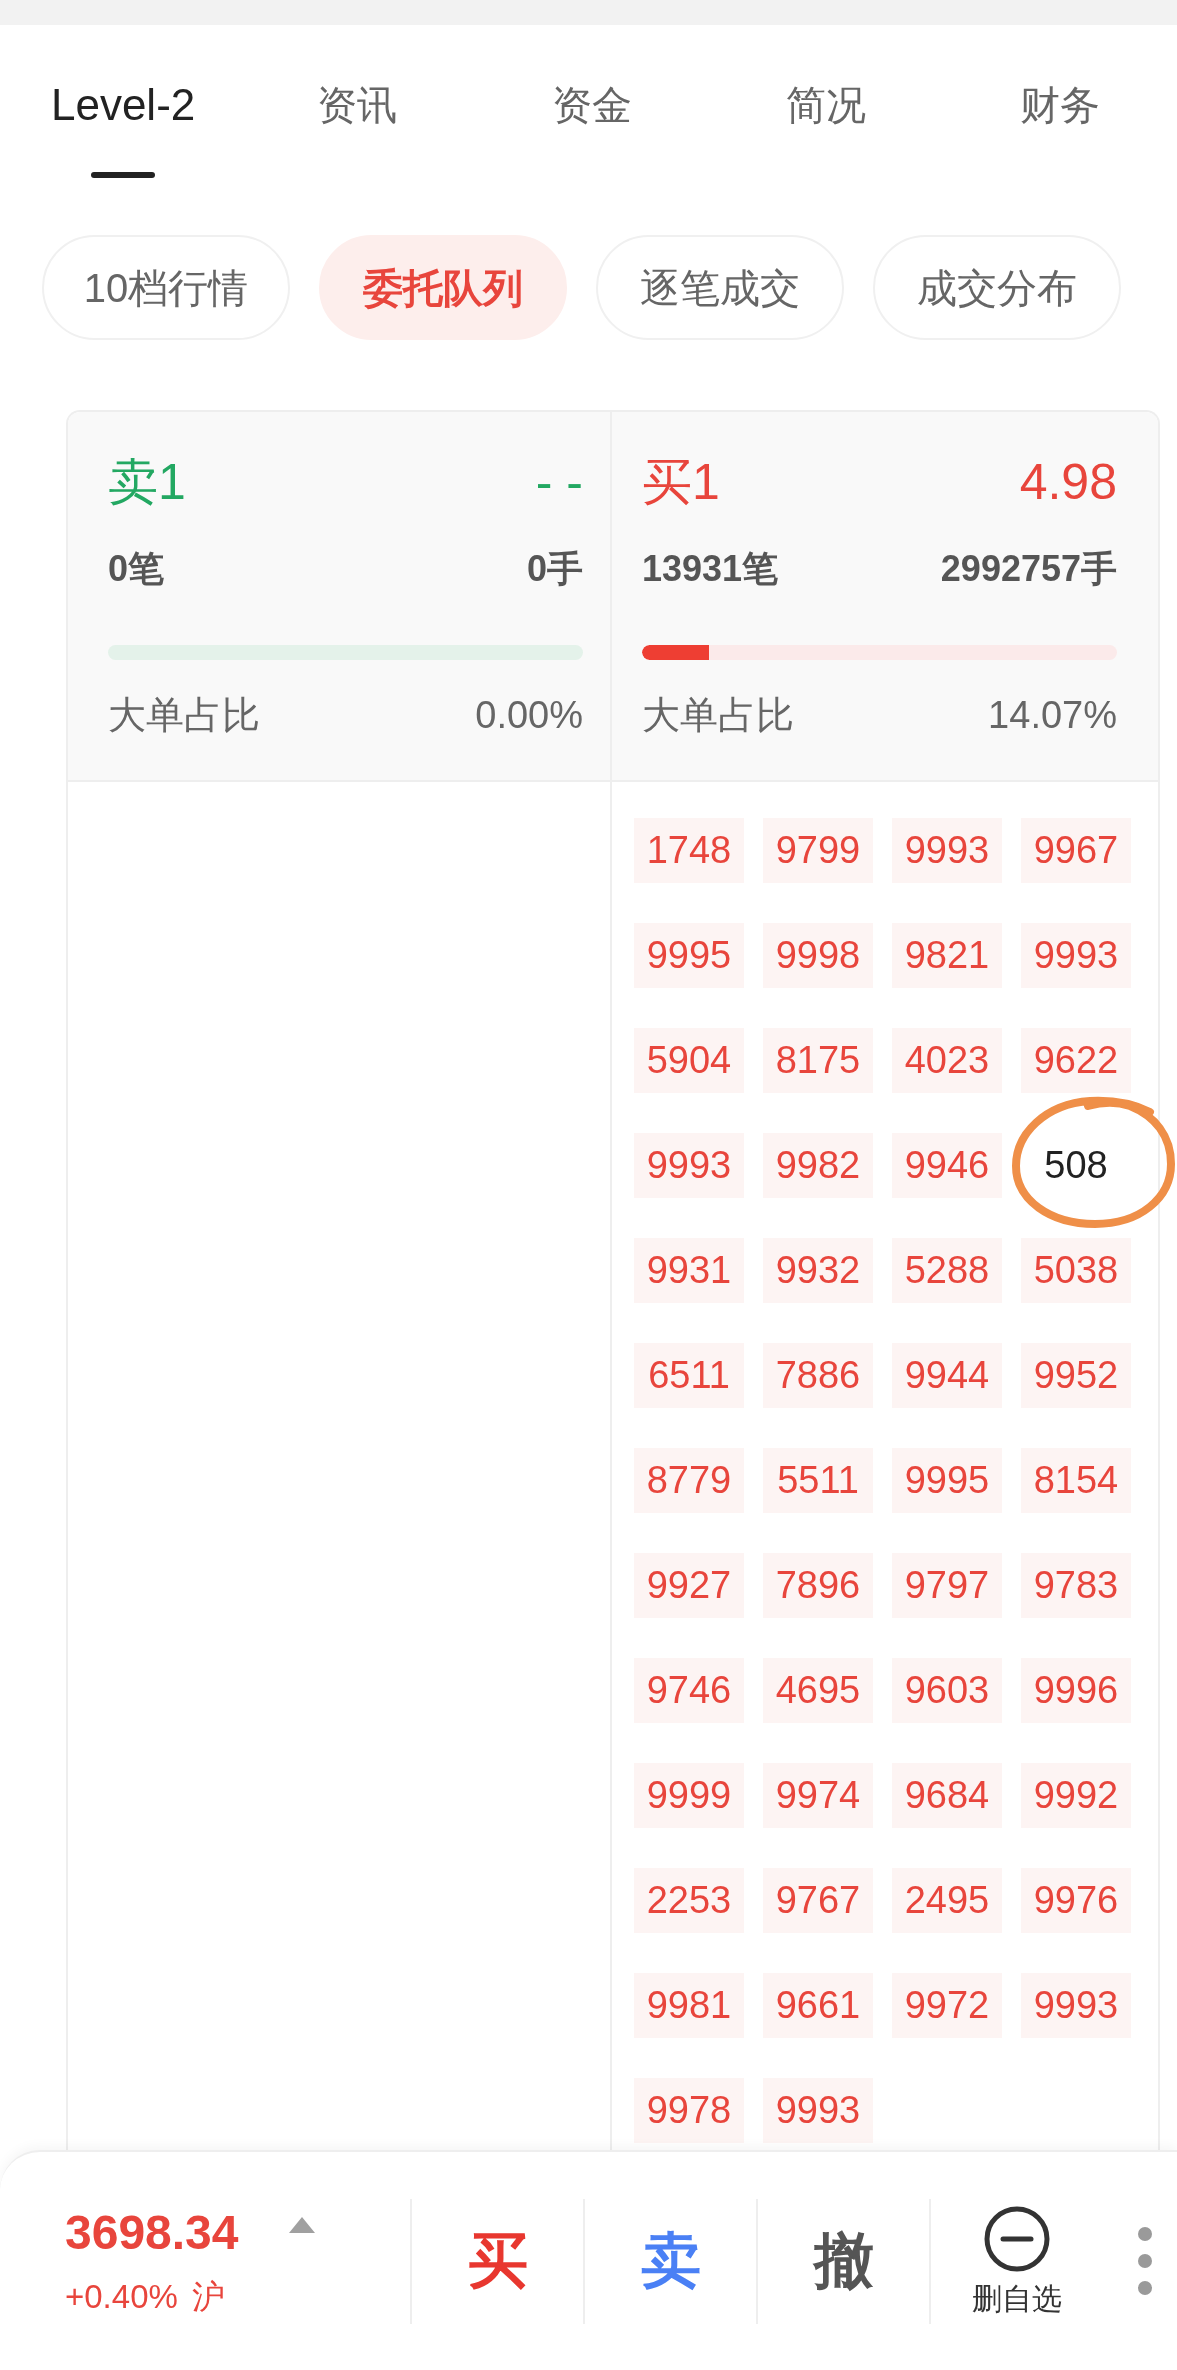 This screenshot has width=1177, height=2370. Describe the element at coordinates (818, 1795) in the screenshot. I see `queued-order-volume: 9974` at that location.